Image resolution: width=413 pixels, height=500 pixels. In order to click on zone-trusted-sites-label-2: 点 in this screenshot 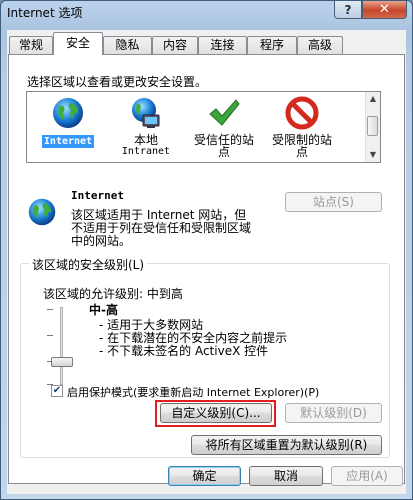, I will do `click(223, 152)`.